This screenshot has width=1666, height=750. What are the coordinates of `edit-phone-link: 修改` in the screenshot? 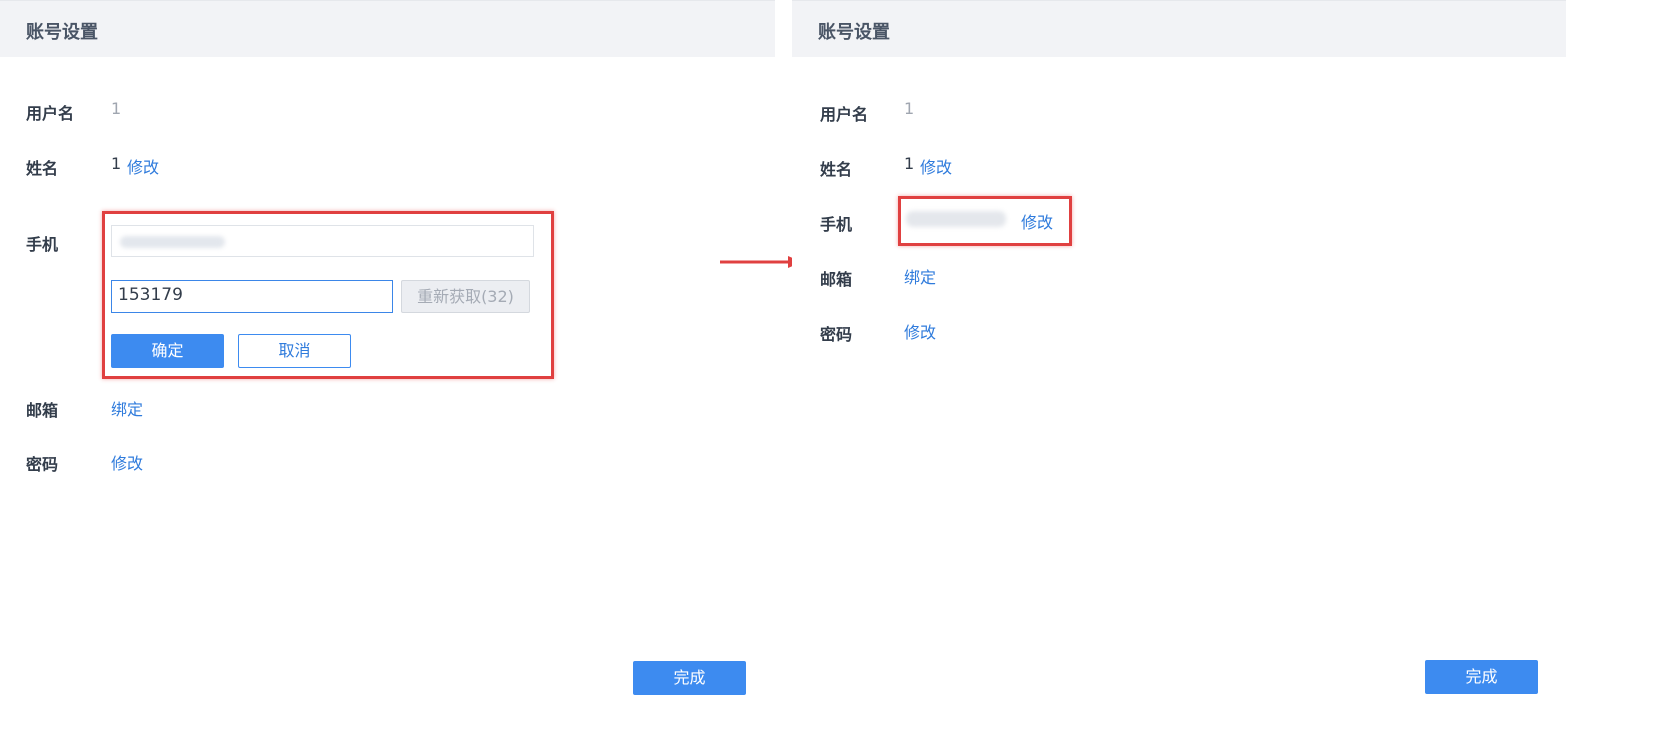 It's located at (1037, 221).